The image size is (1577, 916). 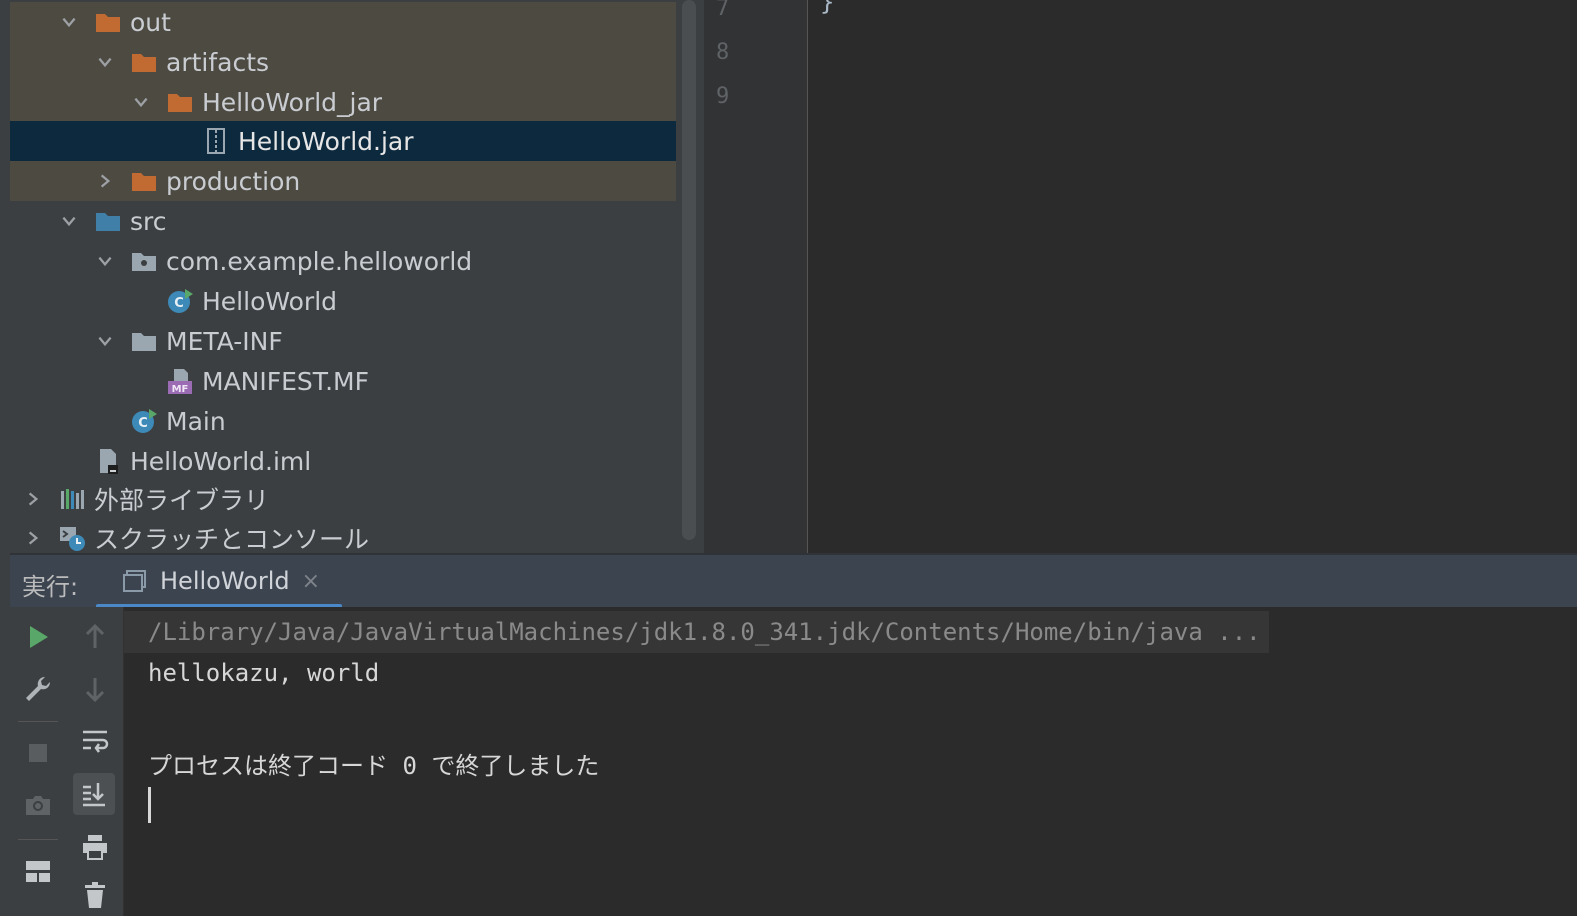 I want to click on soft-wrap-icon, so click(x=96, y=741).